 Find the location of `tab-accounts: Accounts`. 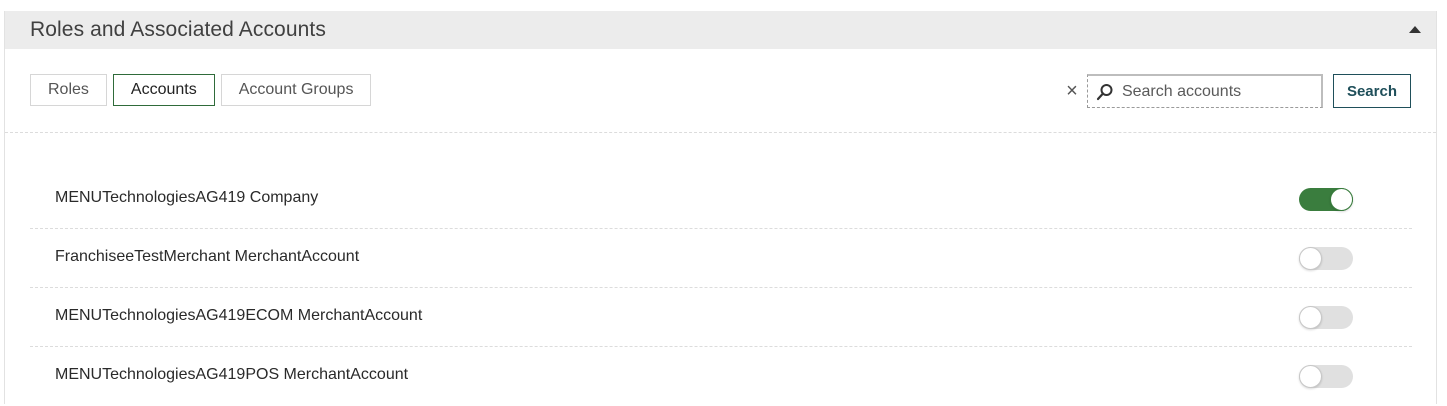

tab-accounts: Accounts is located at coordinates (163, 90).